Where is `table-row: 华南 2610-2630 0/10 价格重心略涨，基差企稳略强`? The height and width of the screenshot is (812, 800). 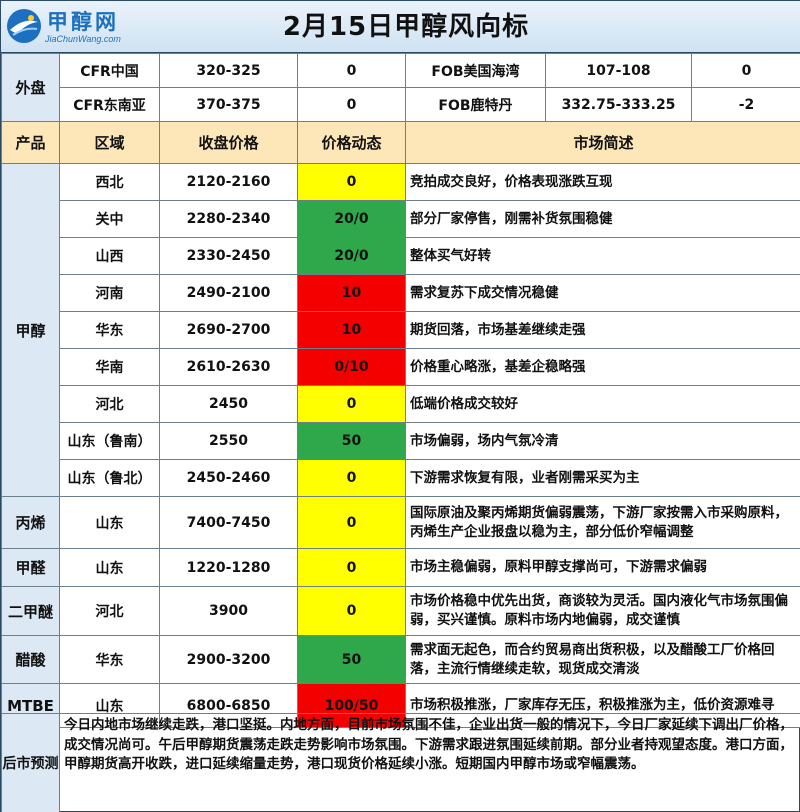
table-row: 华南 2610-2630 0/10 价格重心略涨，基差企稳略强 is located at coordinates (401, 367).